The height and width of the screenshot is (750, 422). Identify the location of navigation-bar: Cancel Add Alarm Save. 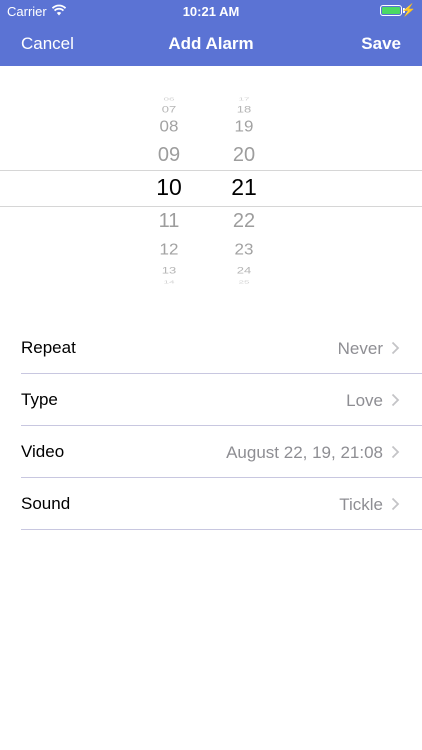
(211, 44).